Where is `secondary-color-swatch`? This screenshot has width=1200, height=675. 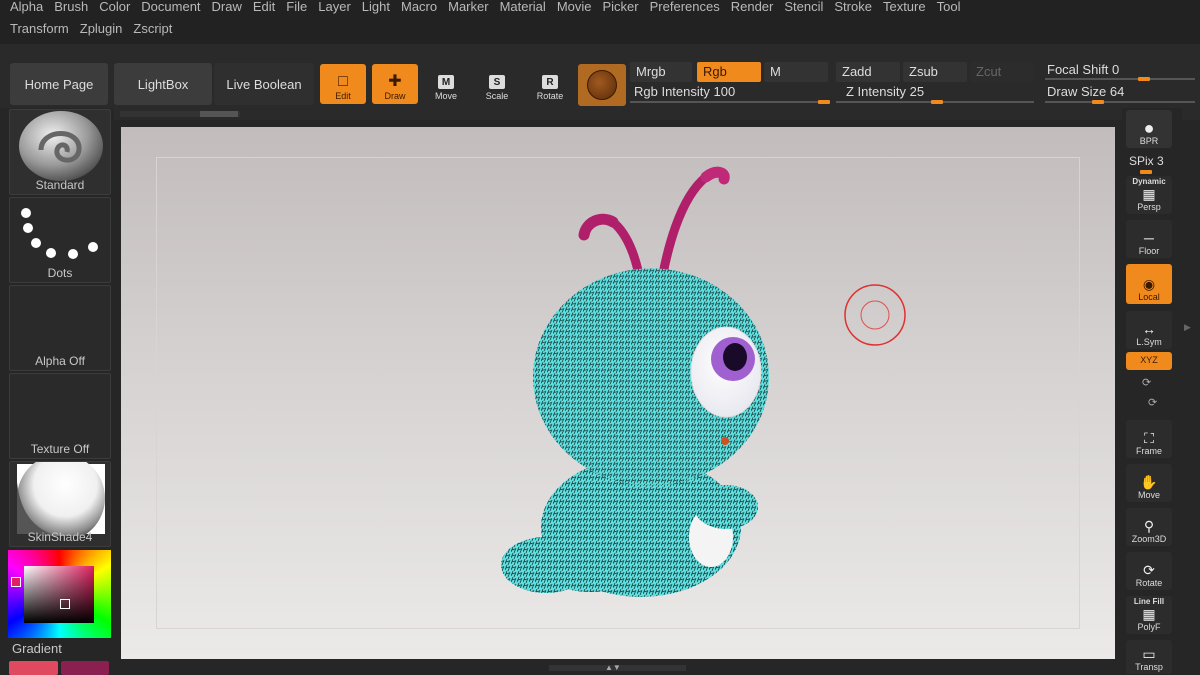 secondary-color-swatch is located at coordinates (85, 668).